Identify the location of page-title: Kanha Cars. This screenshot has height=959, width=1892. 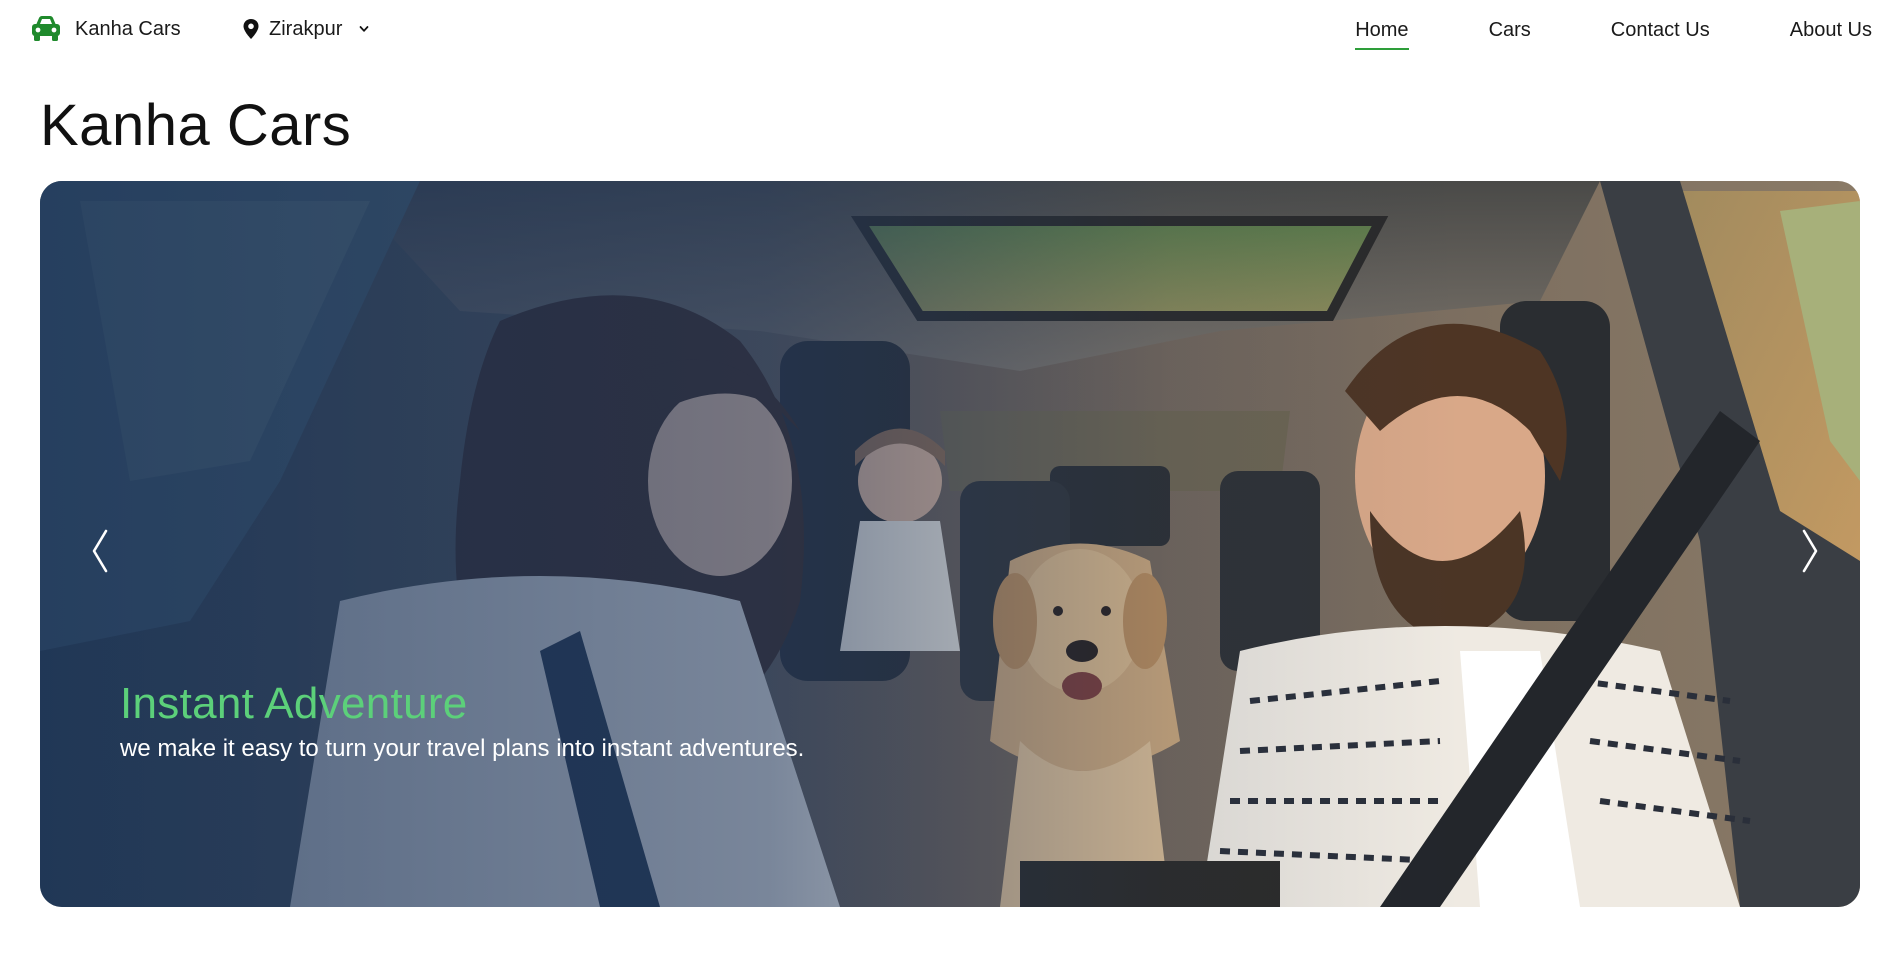
(196, 125).